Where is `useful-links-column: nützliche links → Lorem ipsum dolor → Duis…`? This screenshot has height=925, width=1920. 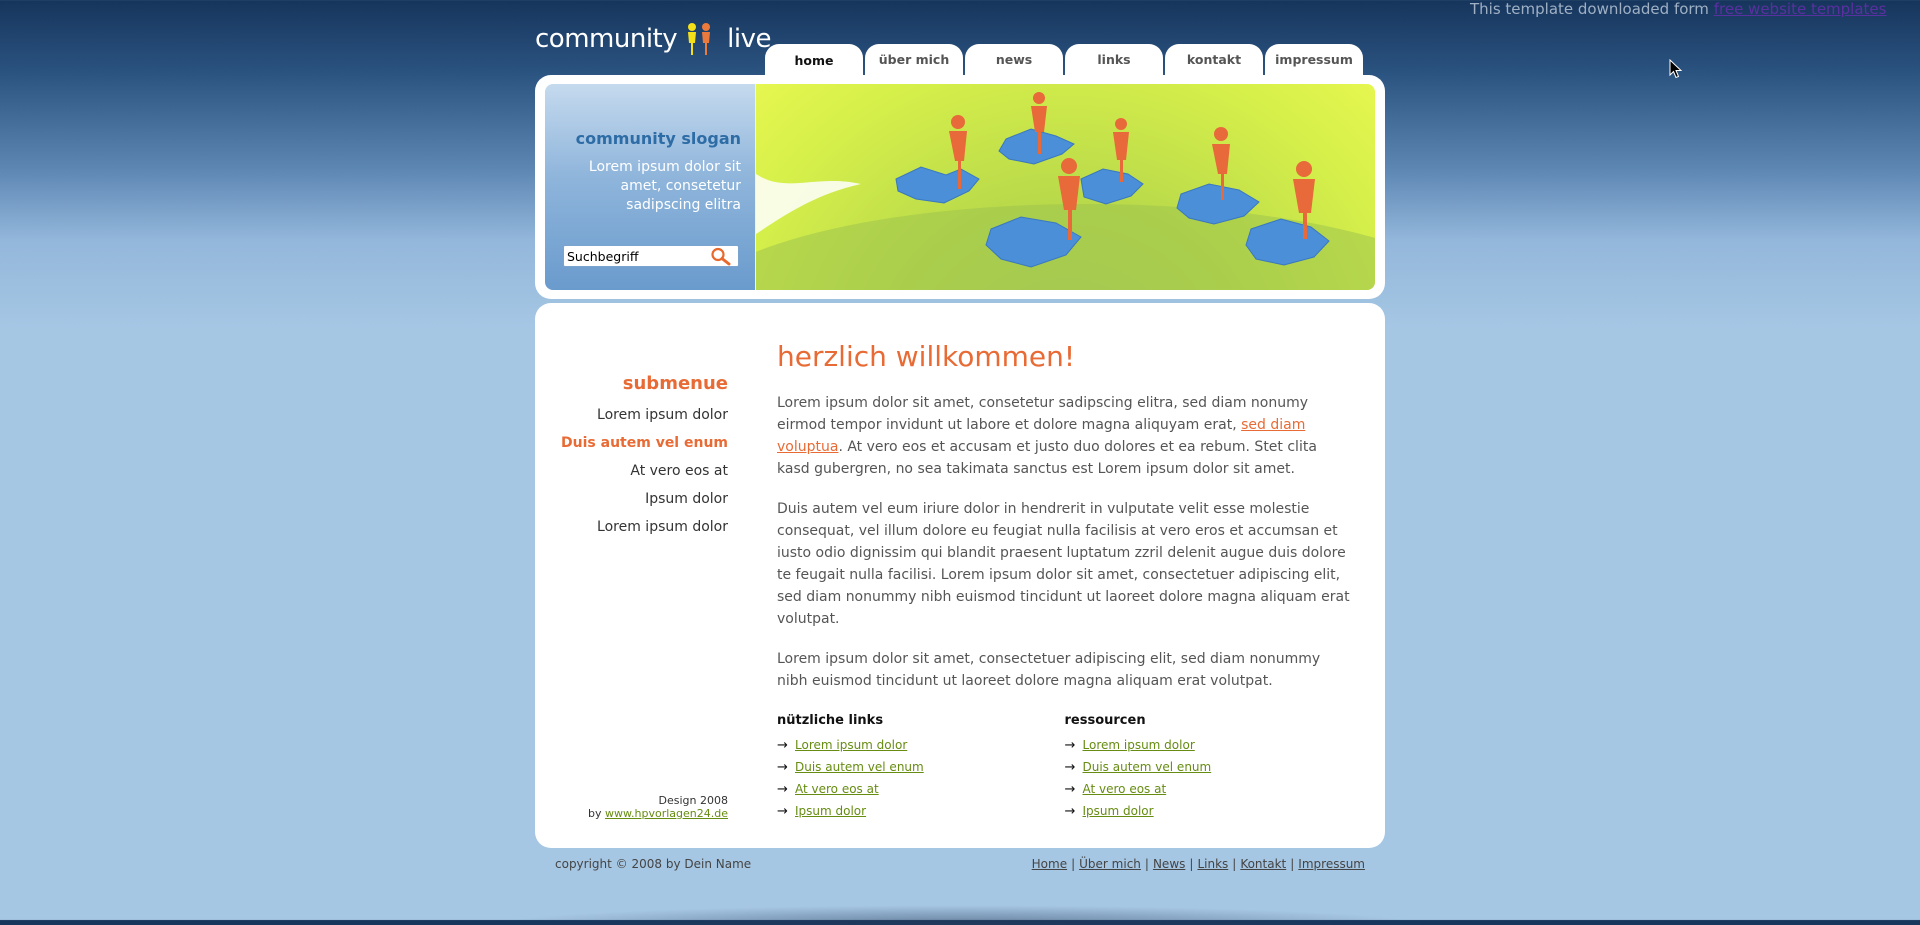 useful-links-column: nützliche links → Lorem ipsum dolor → Duis… is located at coordinates (921, 767).